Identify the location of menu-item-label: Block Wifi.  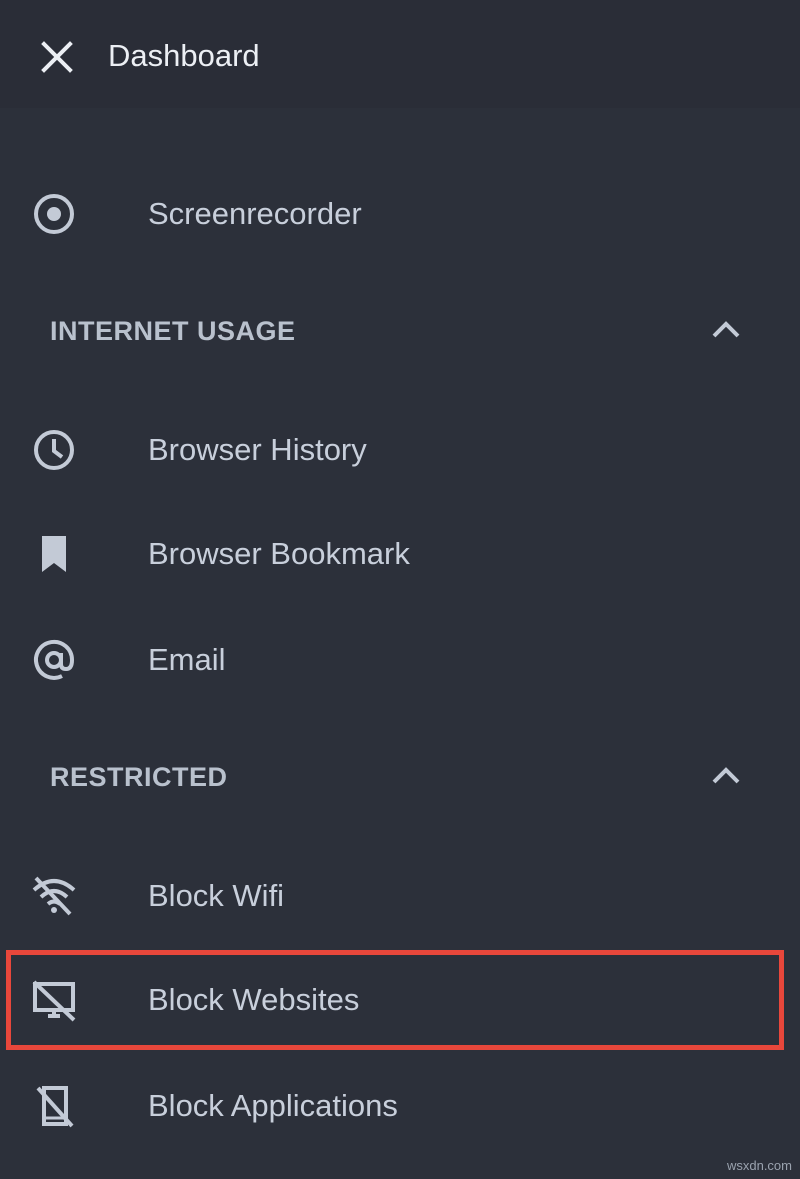
(216, 895).